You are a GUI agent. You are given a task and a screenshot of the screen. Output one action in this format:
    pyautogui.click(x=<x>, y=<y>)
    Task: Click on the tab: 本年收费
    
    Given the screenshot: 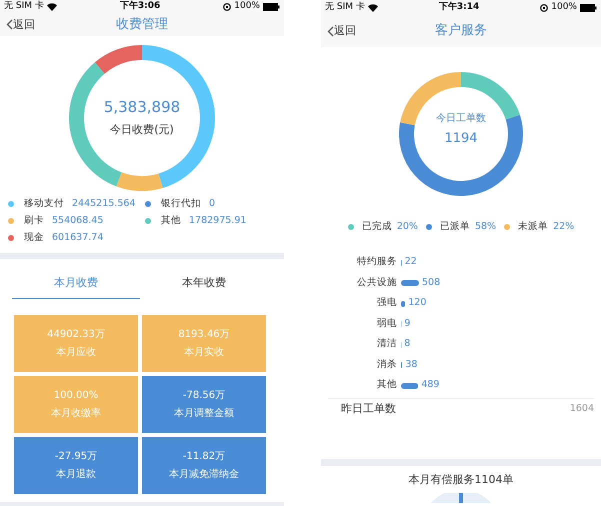 What is the action you would take?
    pyautogui.click(x=204, y=283)
    